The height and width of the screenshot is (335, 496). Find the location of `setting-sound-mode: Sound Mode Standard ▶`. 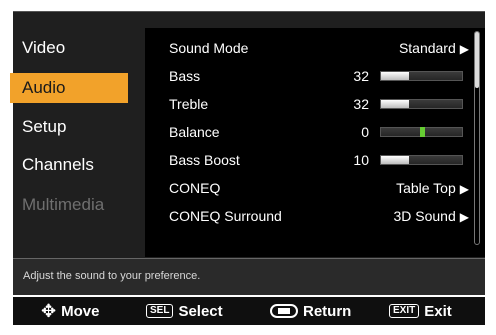

setting-sound-mode: Sound Mode Standard ▶ is located at coordinates (319, 48).